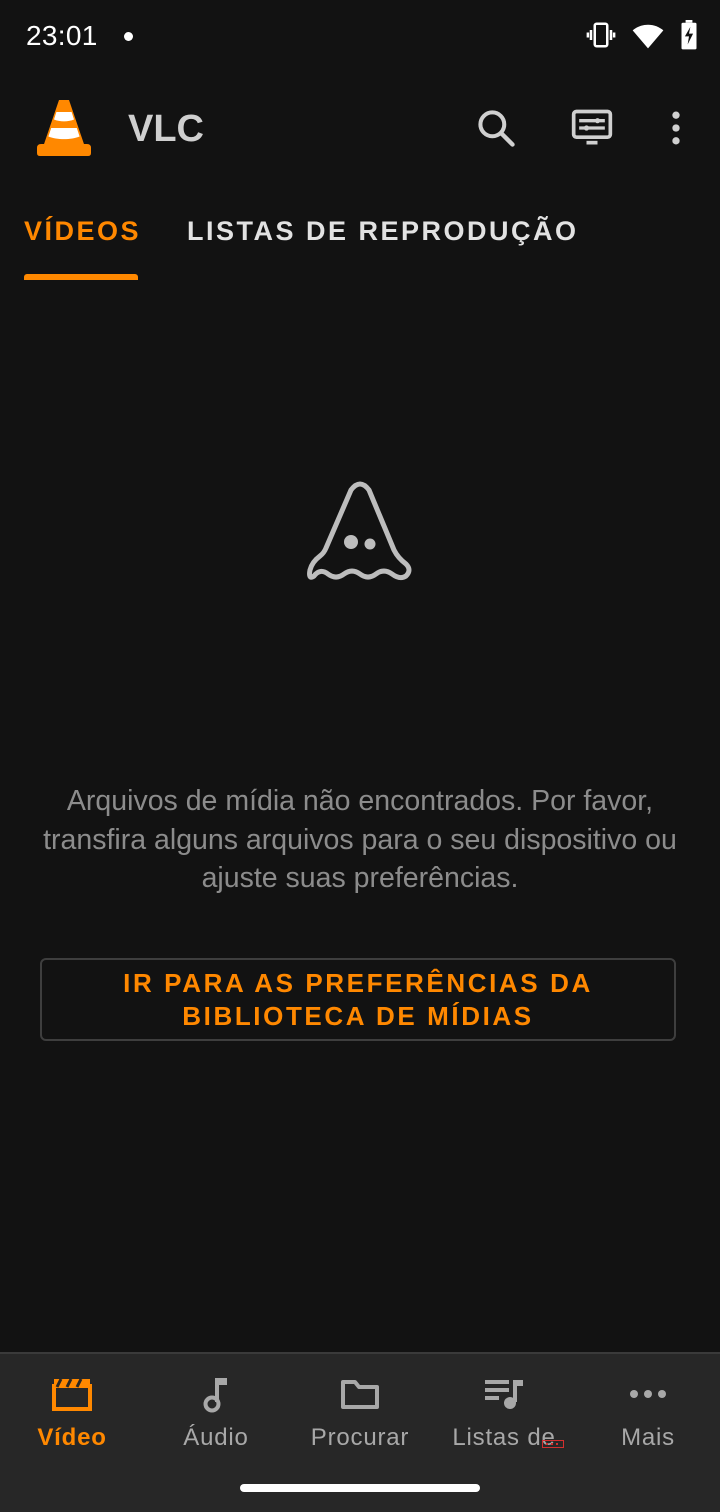 The height and width of the screenshot is (1512, 720). Describe the element at coordinates (82, 231) in the screenshot. I see `tab-videos: VÍDEOS` at that location.